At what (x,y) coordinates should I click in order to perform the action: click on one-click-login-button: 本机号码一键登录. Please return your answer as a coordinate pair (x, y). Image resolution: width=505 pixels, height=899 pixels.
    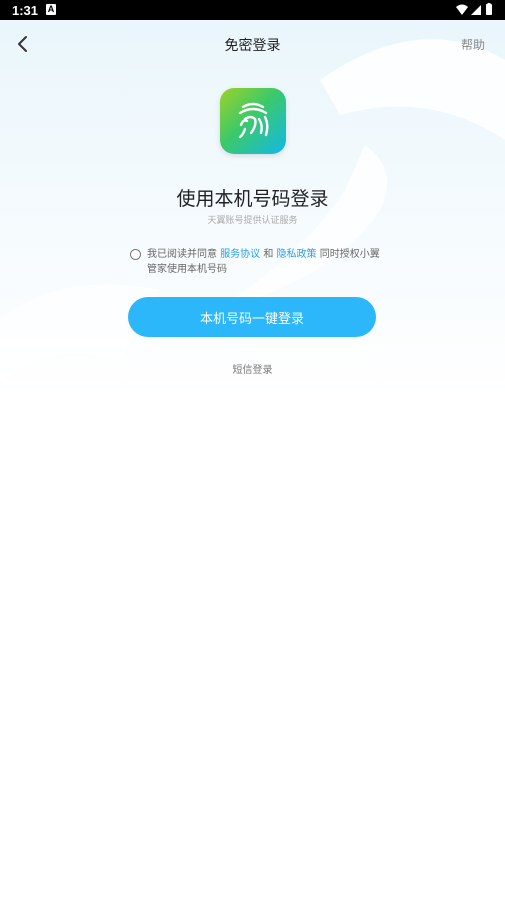
    Looking at the image, I should click on (252, 317).